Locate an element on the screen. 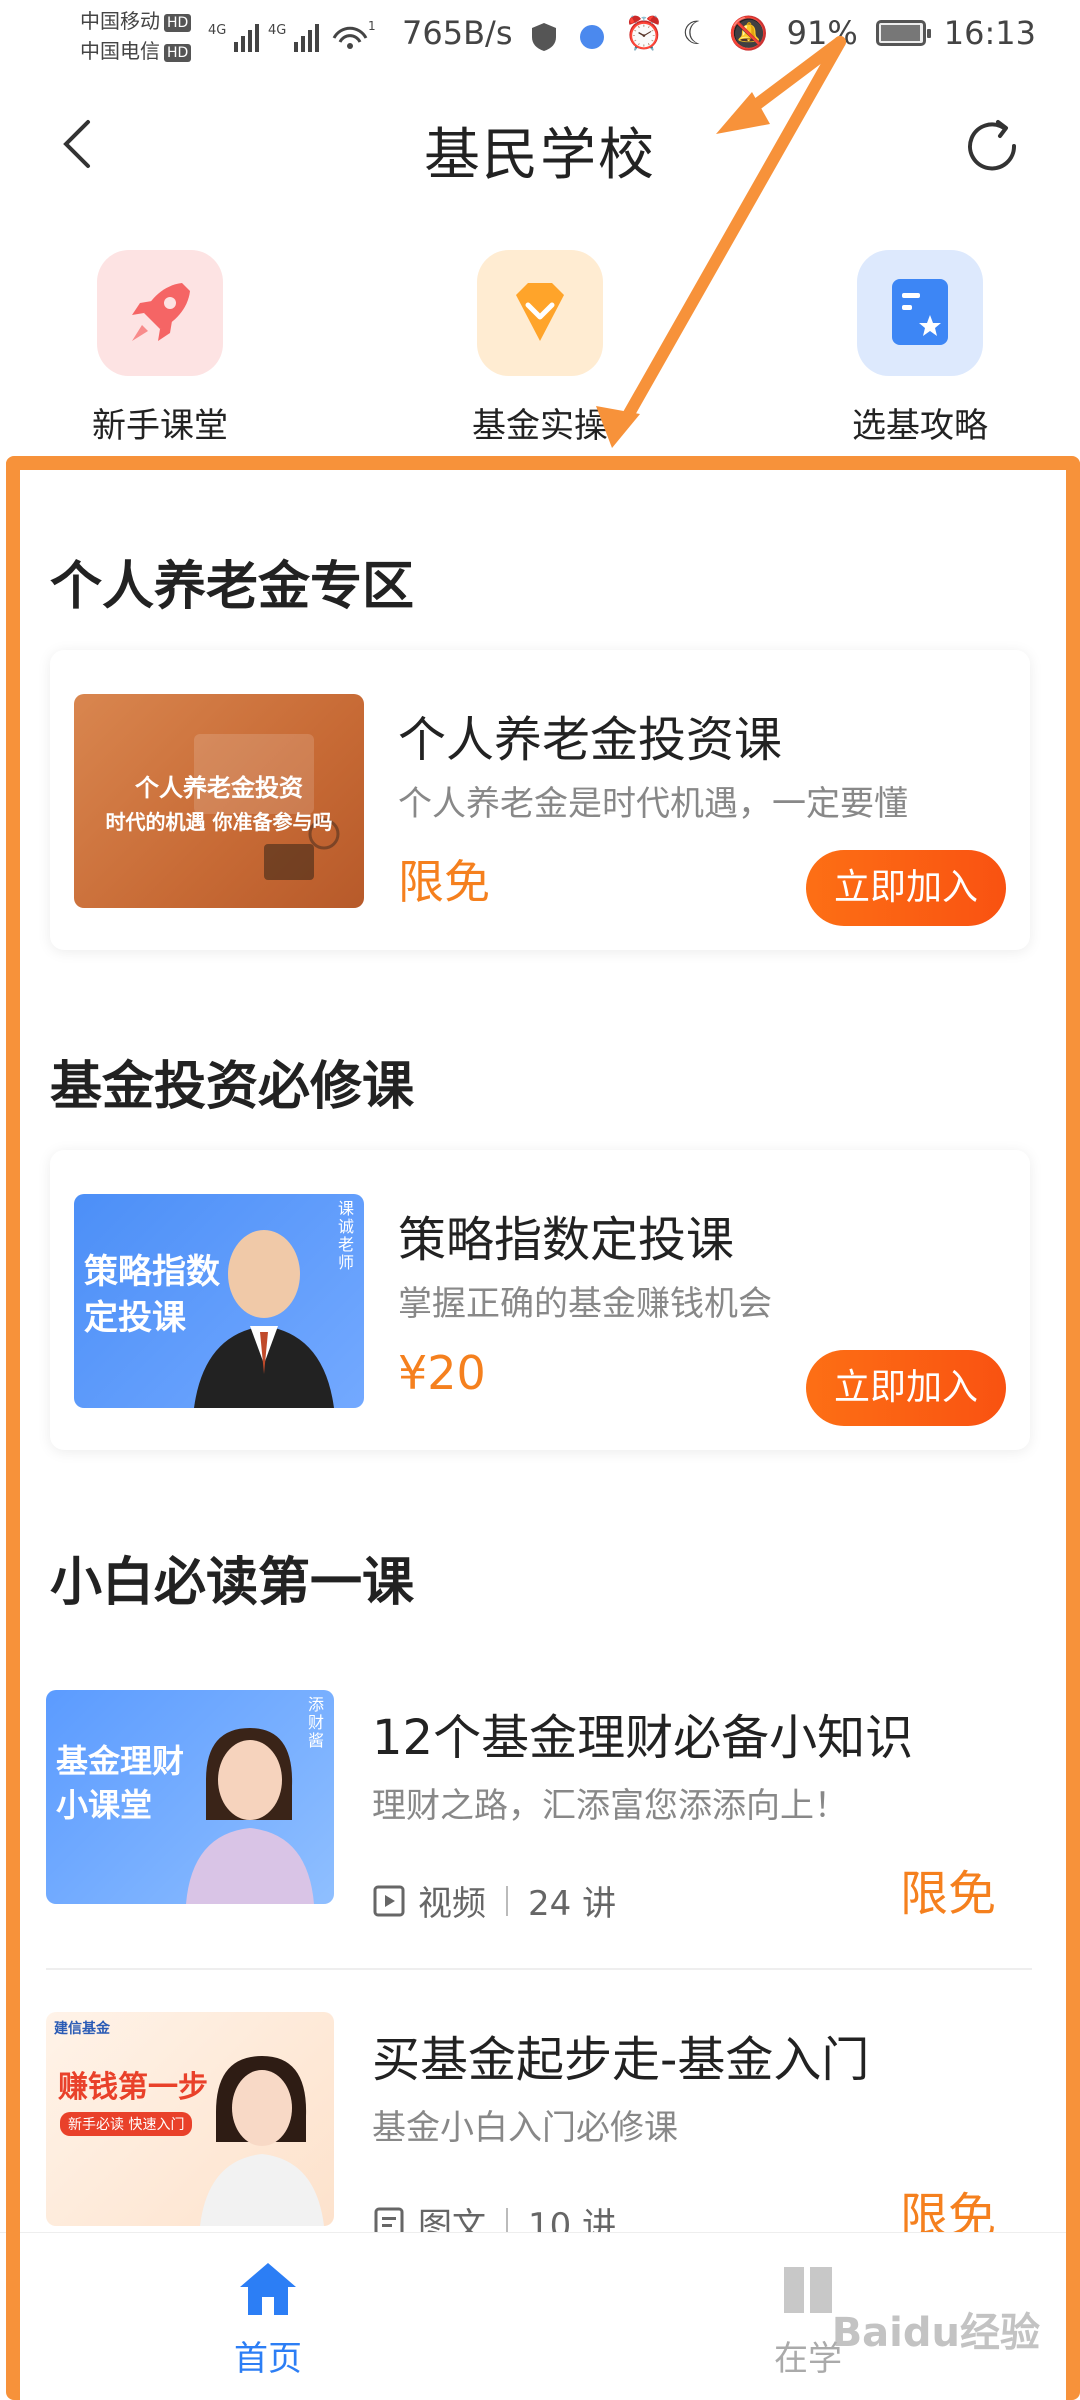 Image resolution: width=1080 pixels, height=2400 pixels. nav-label: 首页 is located at coordinates (268, 2359).